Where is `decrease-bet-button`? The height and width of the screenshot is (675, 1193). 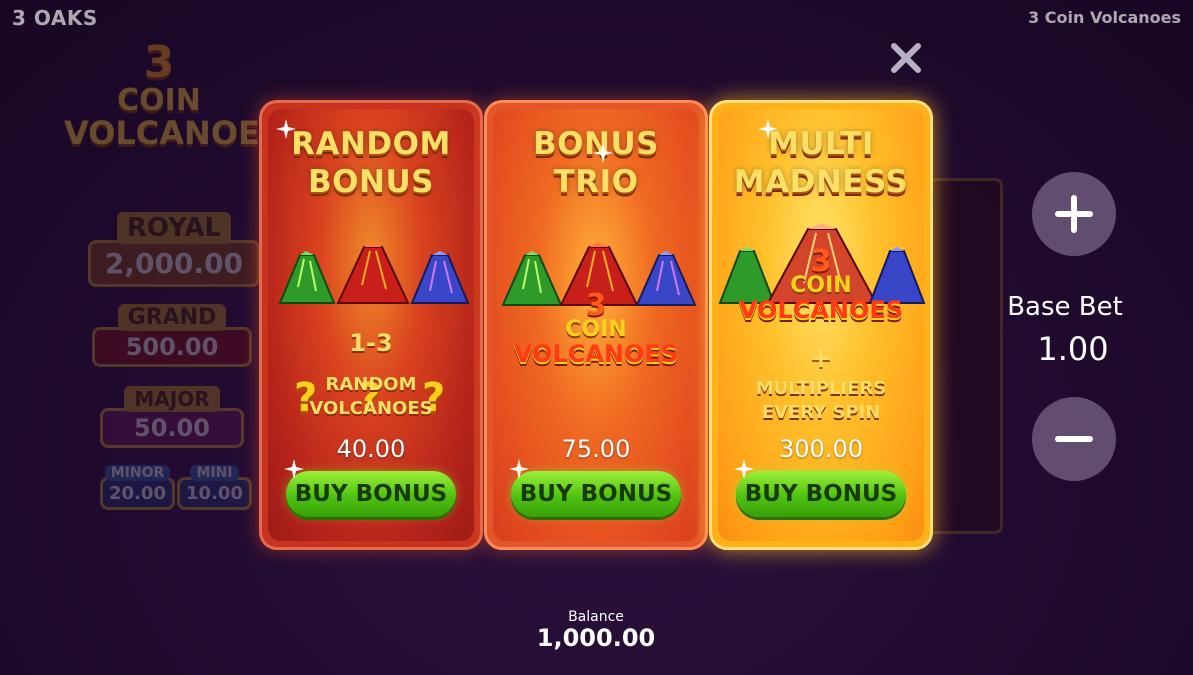 decrease-bet-button is located at coordinates (1074, 439).